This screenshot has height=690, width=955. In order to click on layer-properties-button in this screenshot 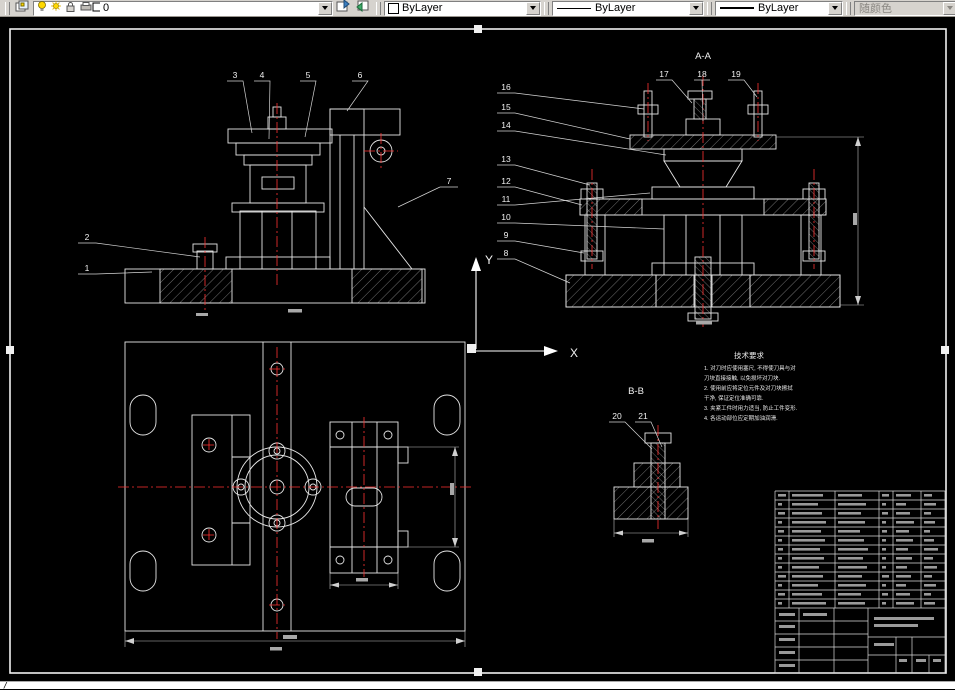, I will do `click(23, 8)`.